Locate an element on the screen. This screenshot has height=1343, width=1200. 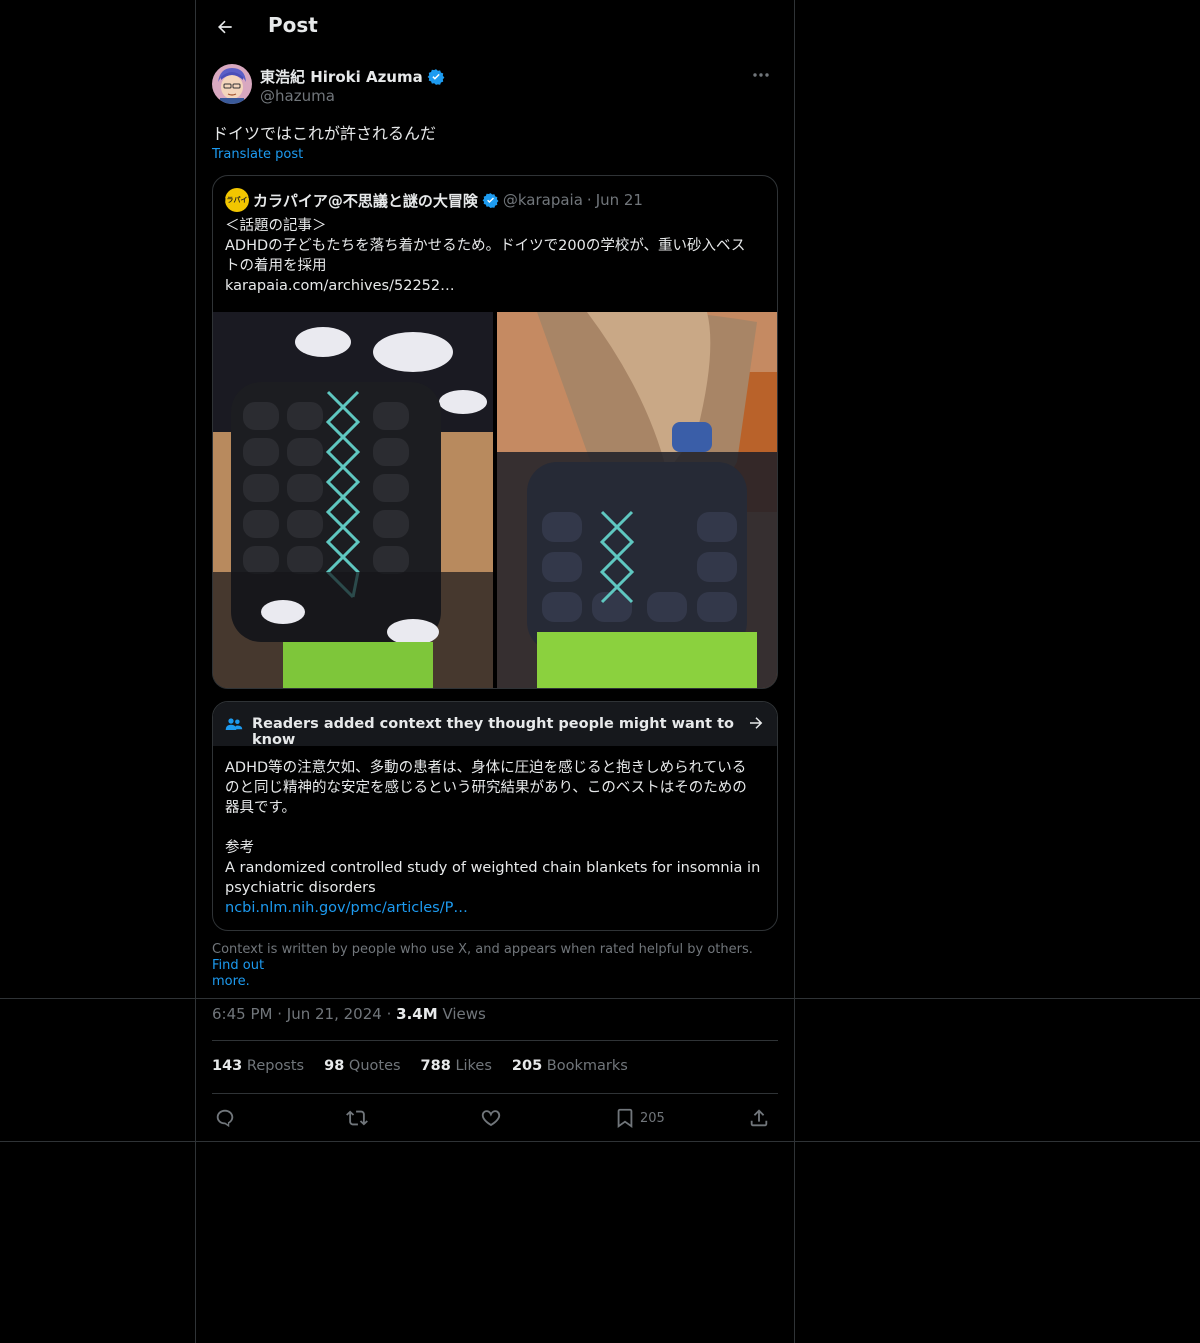
back-button is located at coordinates (225, 27).